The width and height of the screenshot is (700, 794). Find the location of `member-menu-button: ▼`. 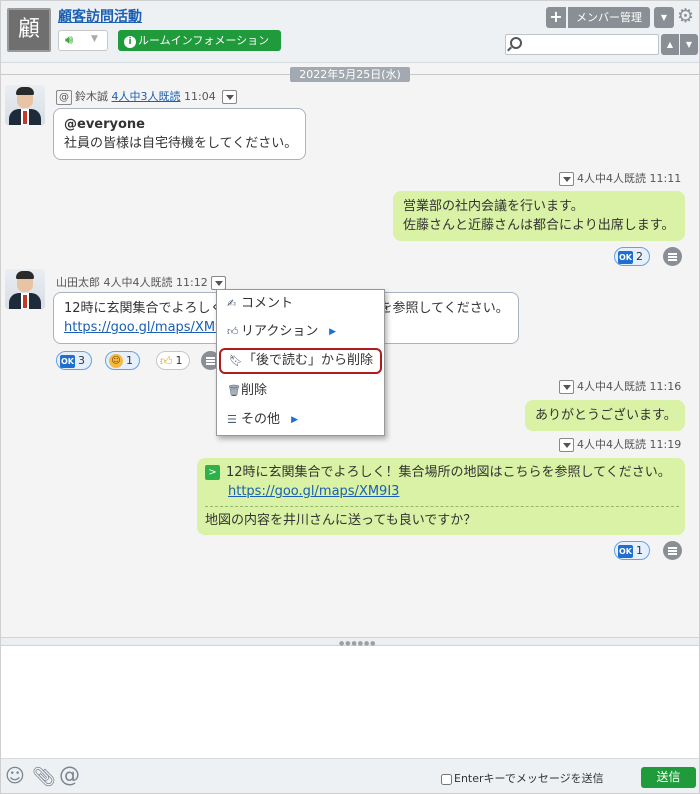

member-menu-button: ▼ is located at coordinates (664, 17).